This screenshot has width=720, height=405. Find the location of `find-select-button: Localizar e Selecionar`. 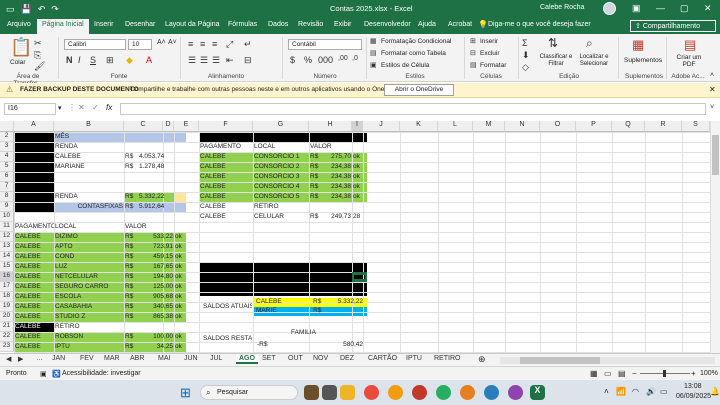

find-select-button: Localizar e Selecionar is located at coordinates (594, 61).